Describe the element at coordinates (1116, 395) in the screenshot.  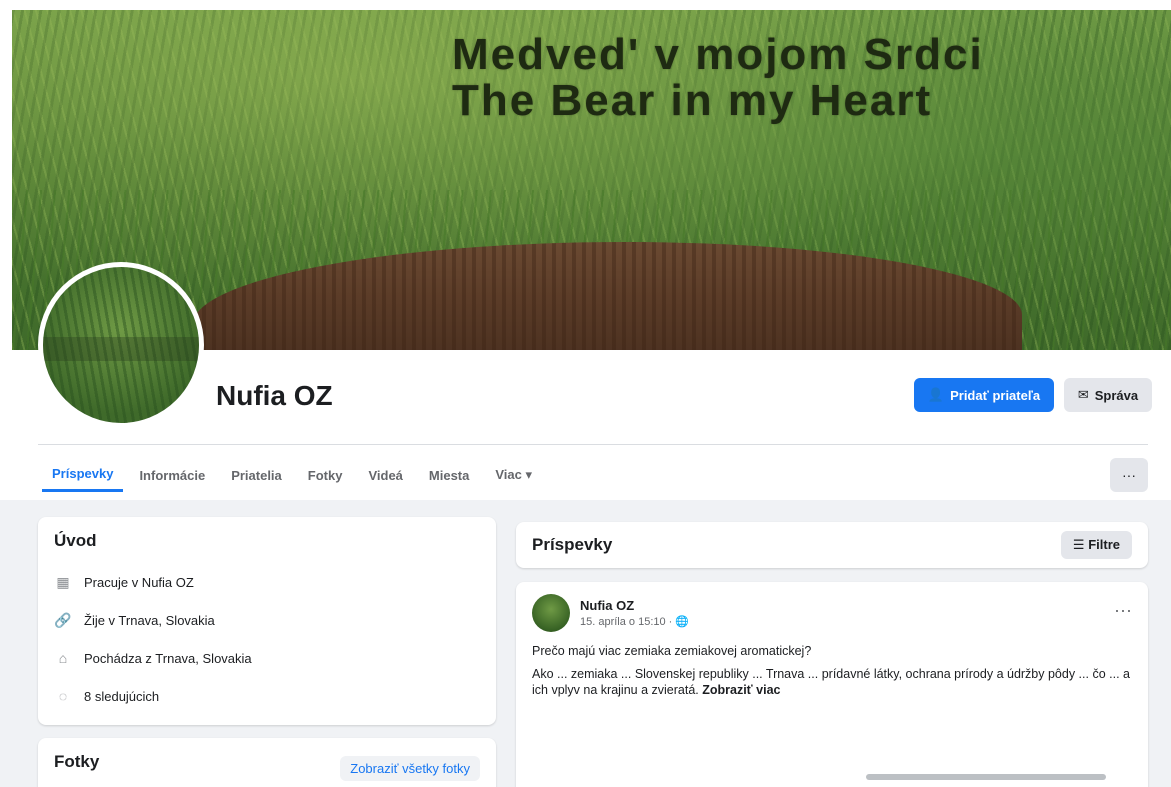
I see `message-label: Správa` at that location.